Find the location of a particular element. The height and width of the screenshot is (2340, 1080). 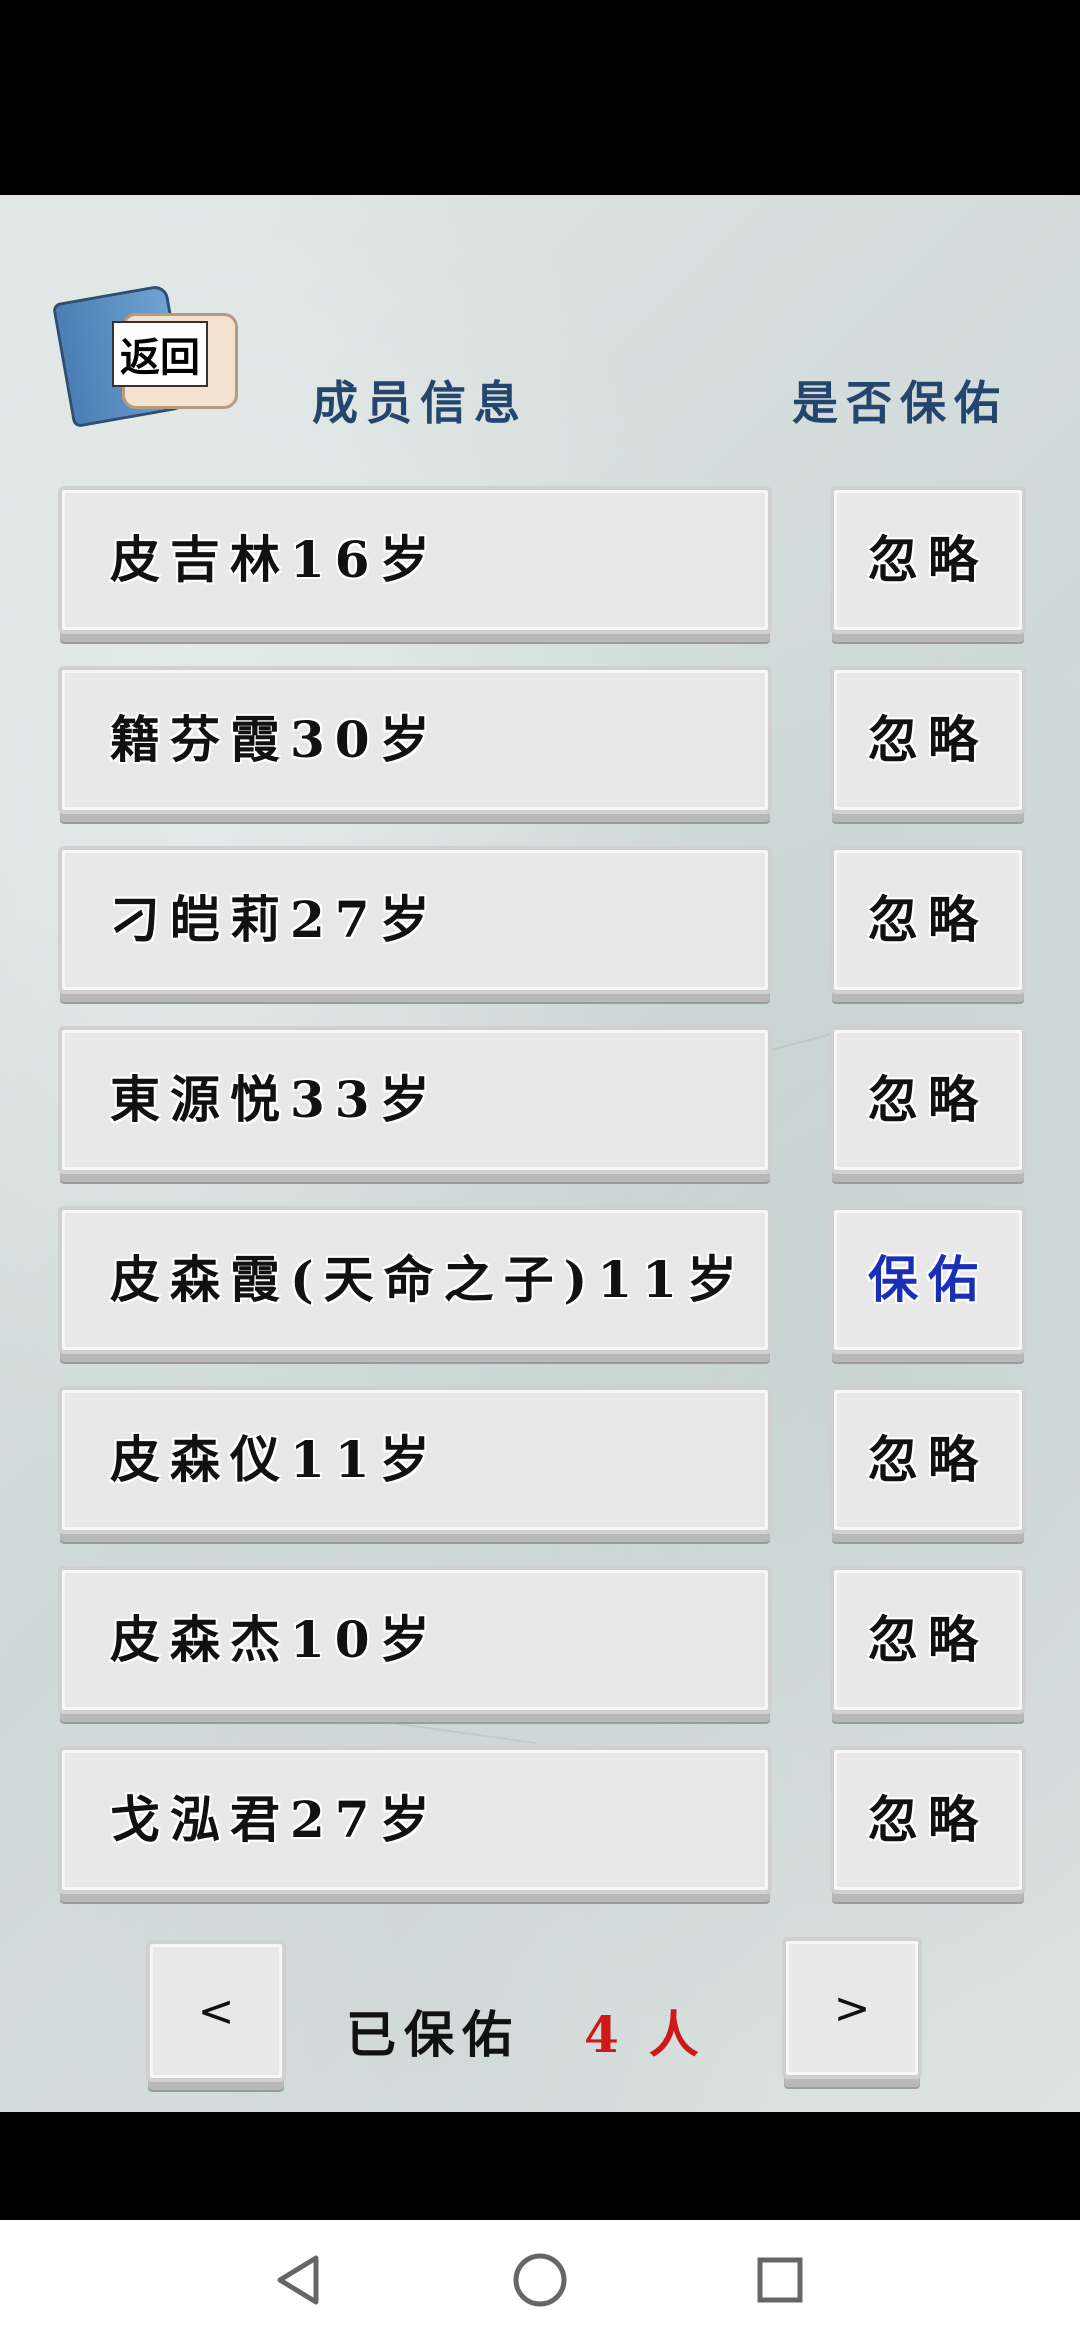

member-row: 皮森霞(天命之子)11岁 is located at coordinates (415, 1280).